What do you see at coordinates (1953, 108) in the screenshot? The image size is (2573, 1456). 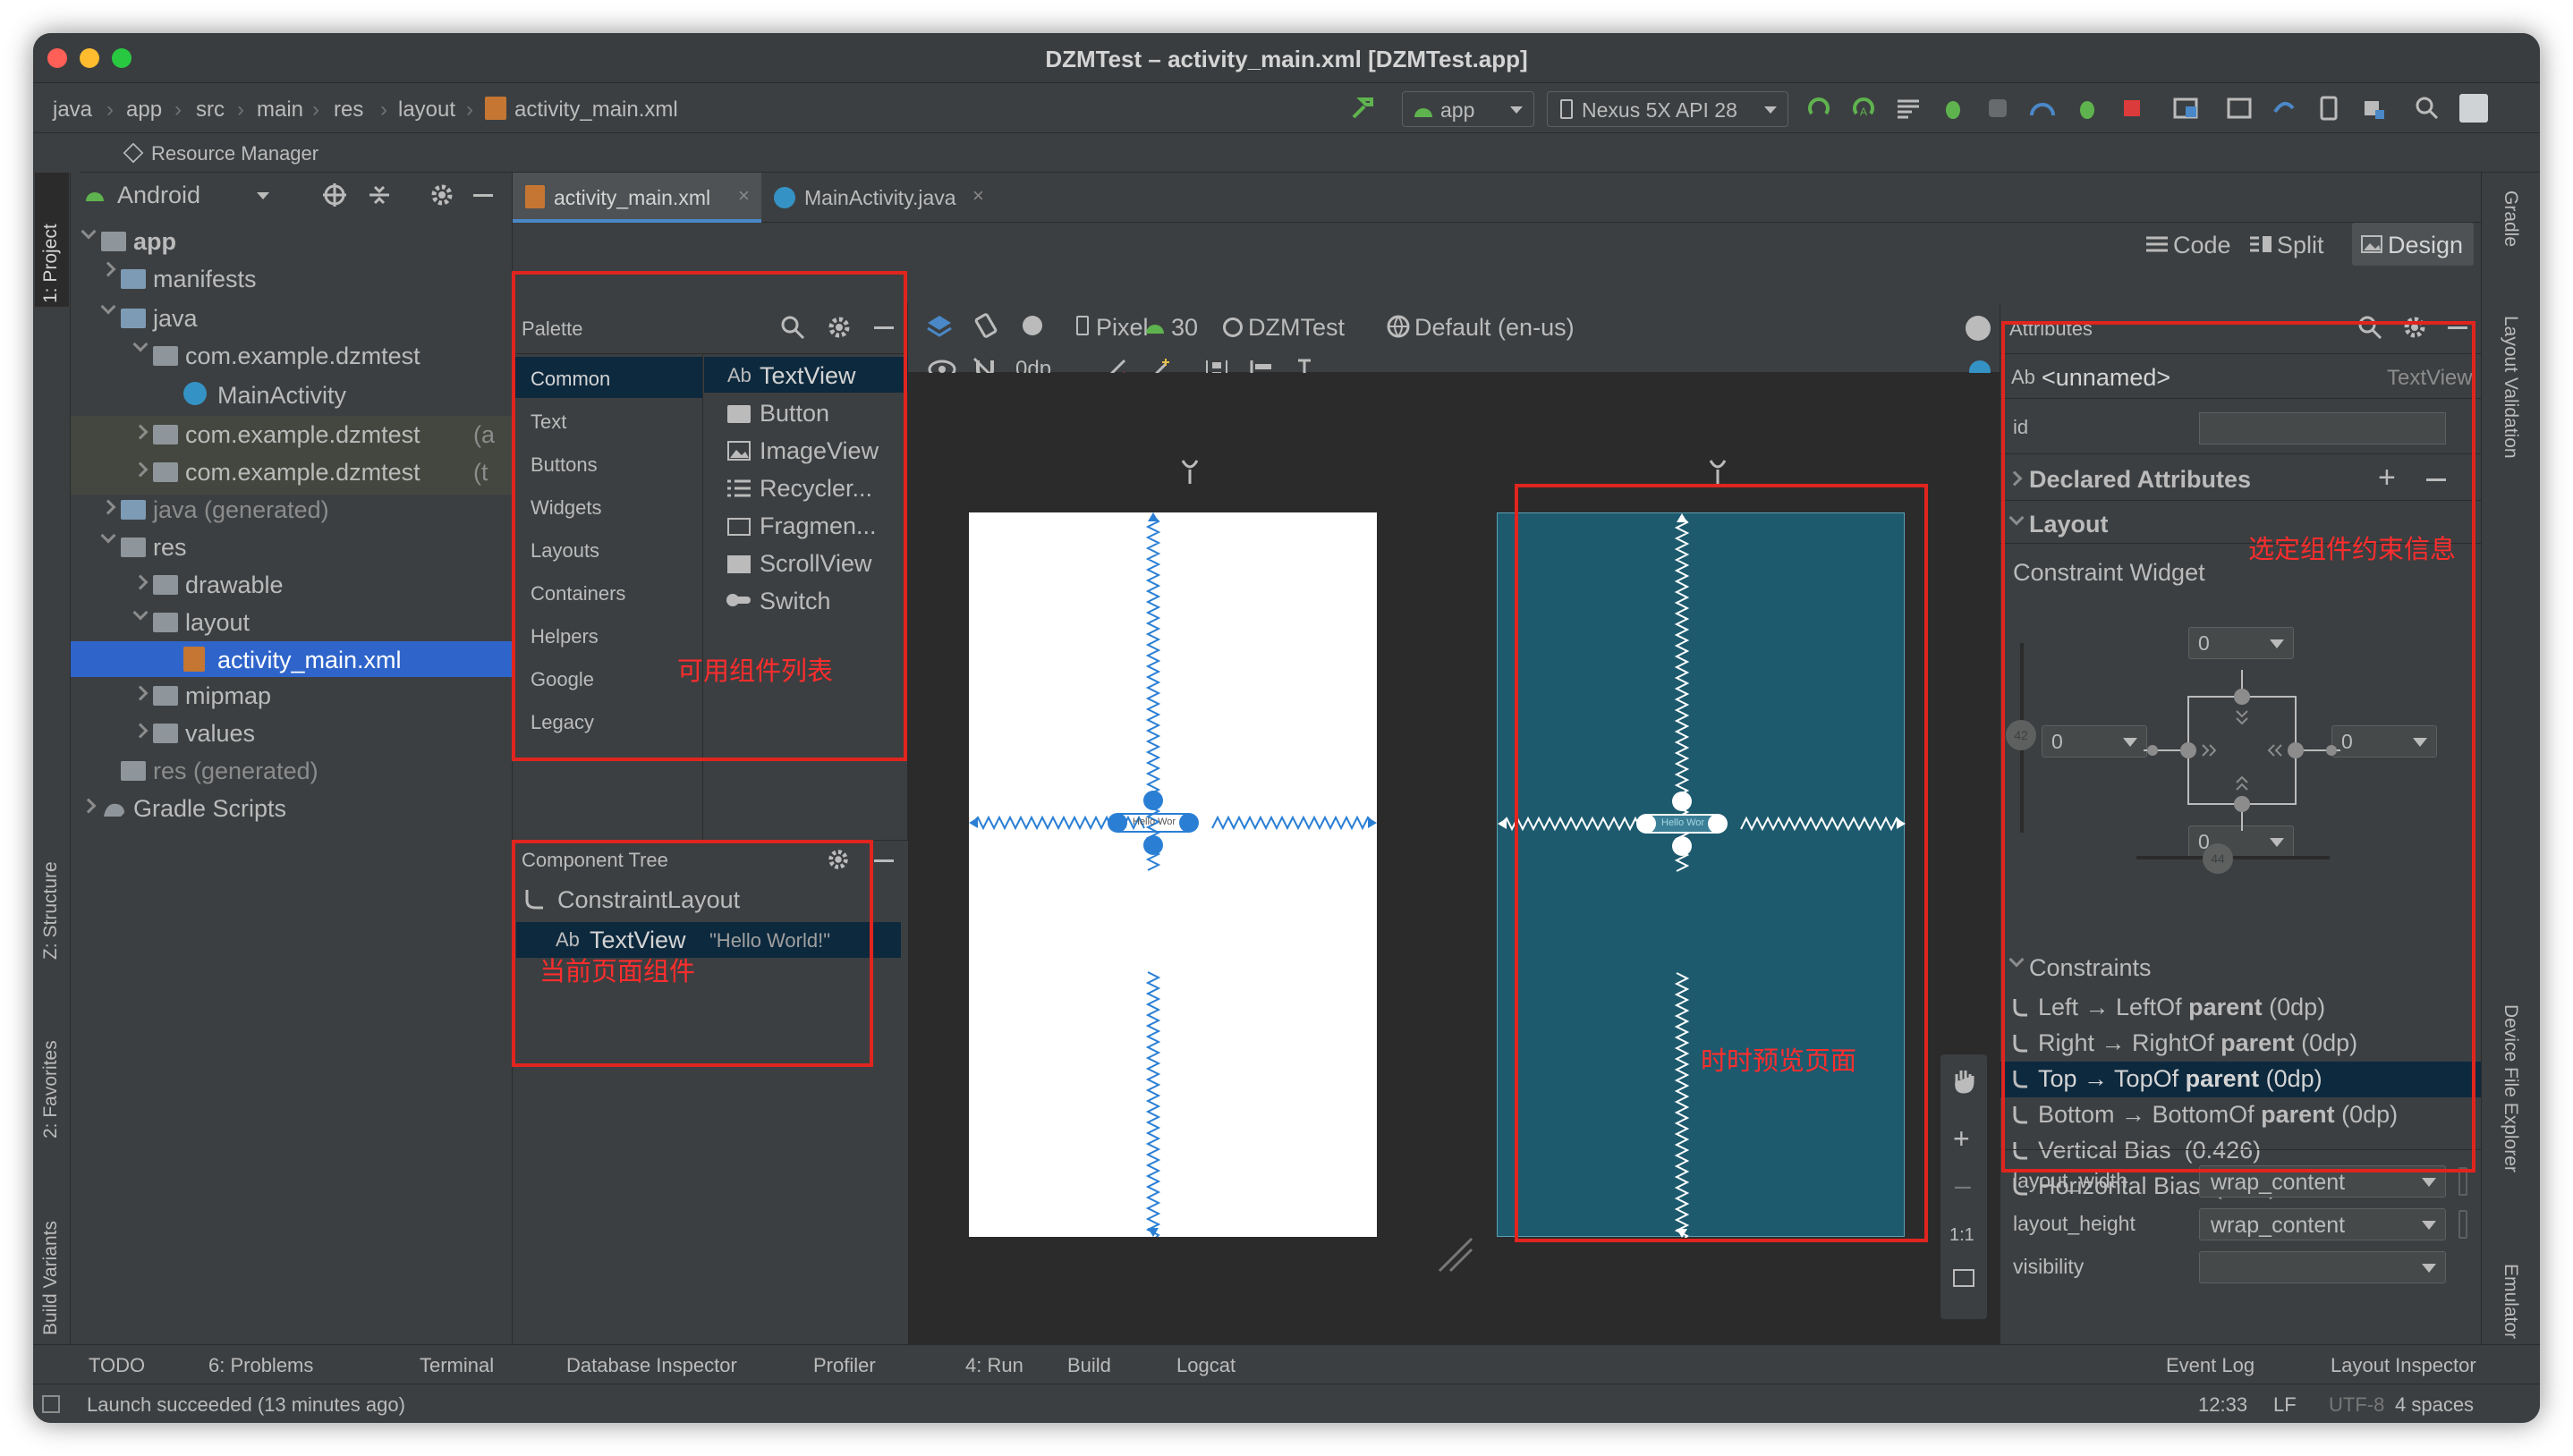 I see `debug-icon` at bounding box center [1953, 108].